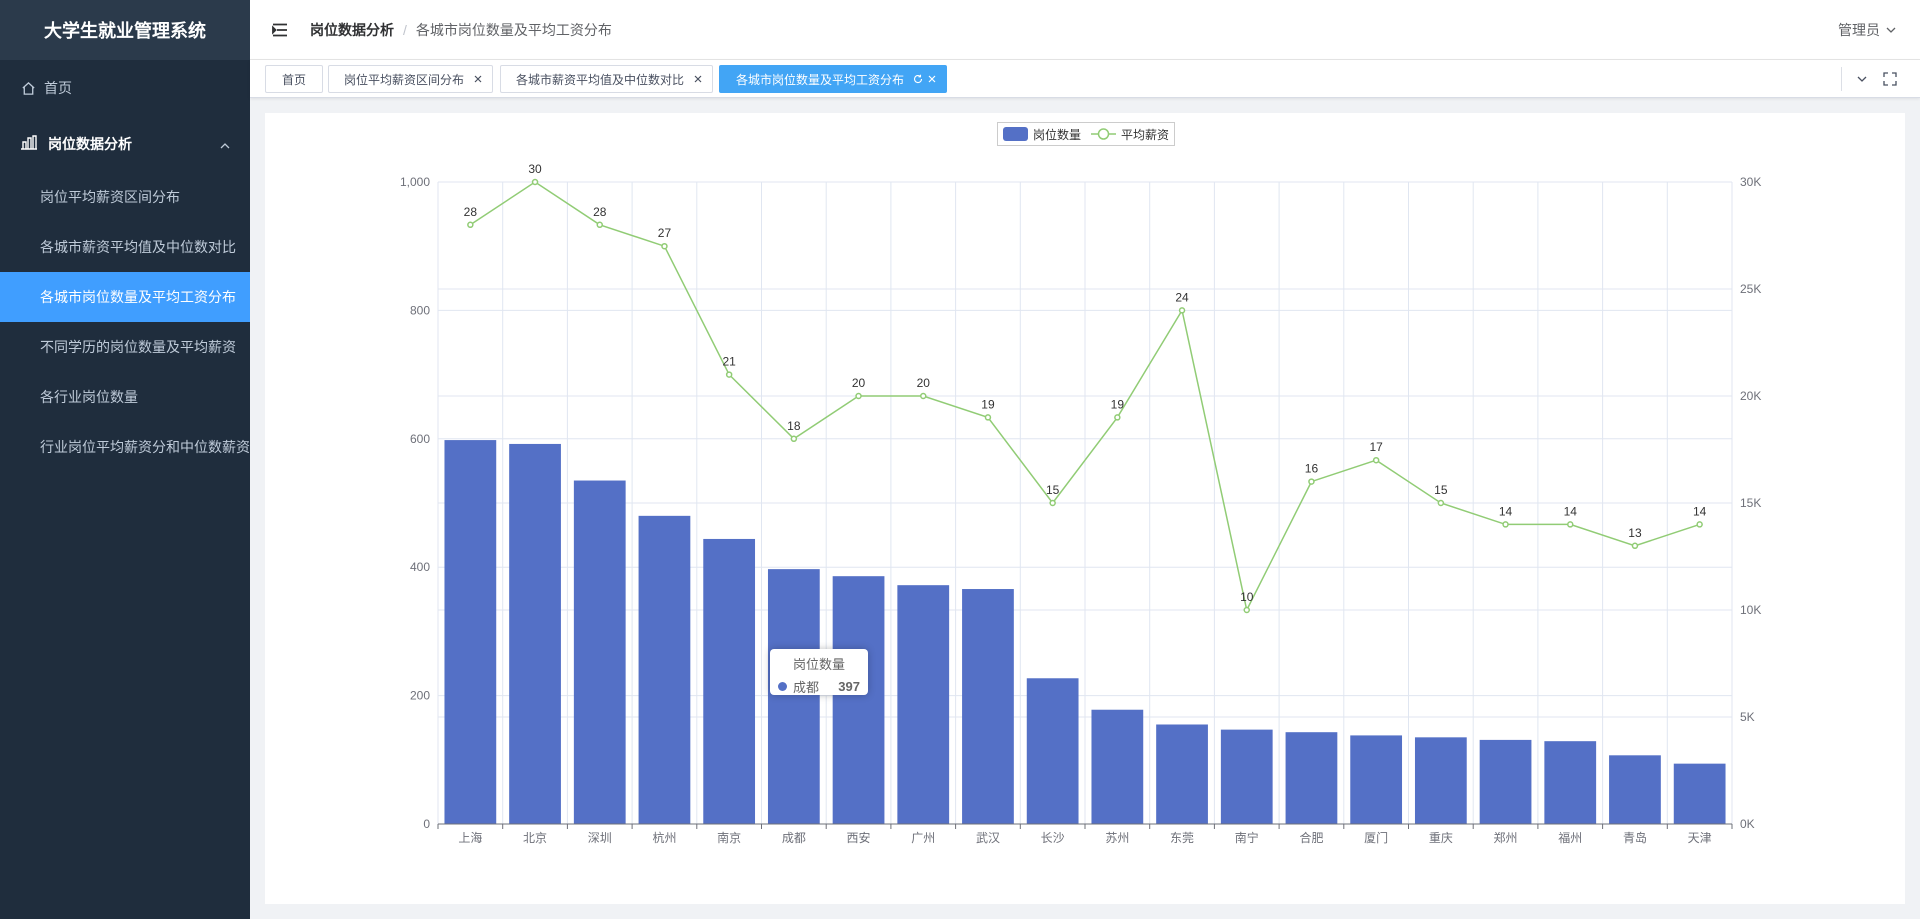 This screenshot has height=919, width=1920. What do you see at coordinates (415, 182) in the screenshot?
I see `y-left-tick-label: 1,000` at bounding box center [415, 182].